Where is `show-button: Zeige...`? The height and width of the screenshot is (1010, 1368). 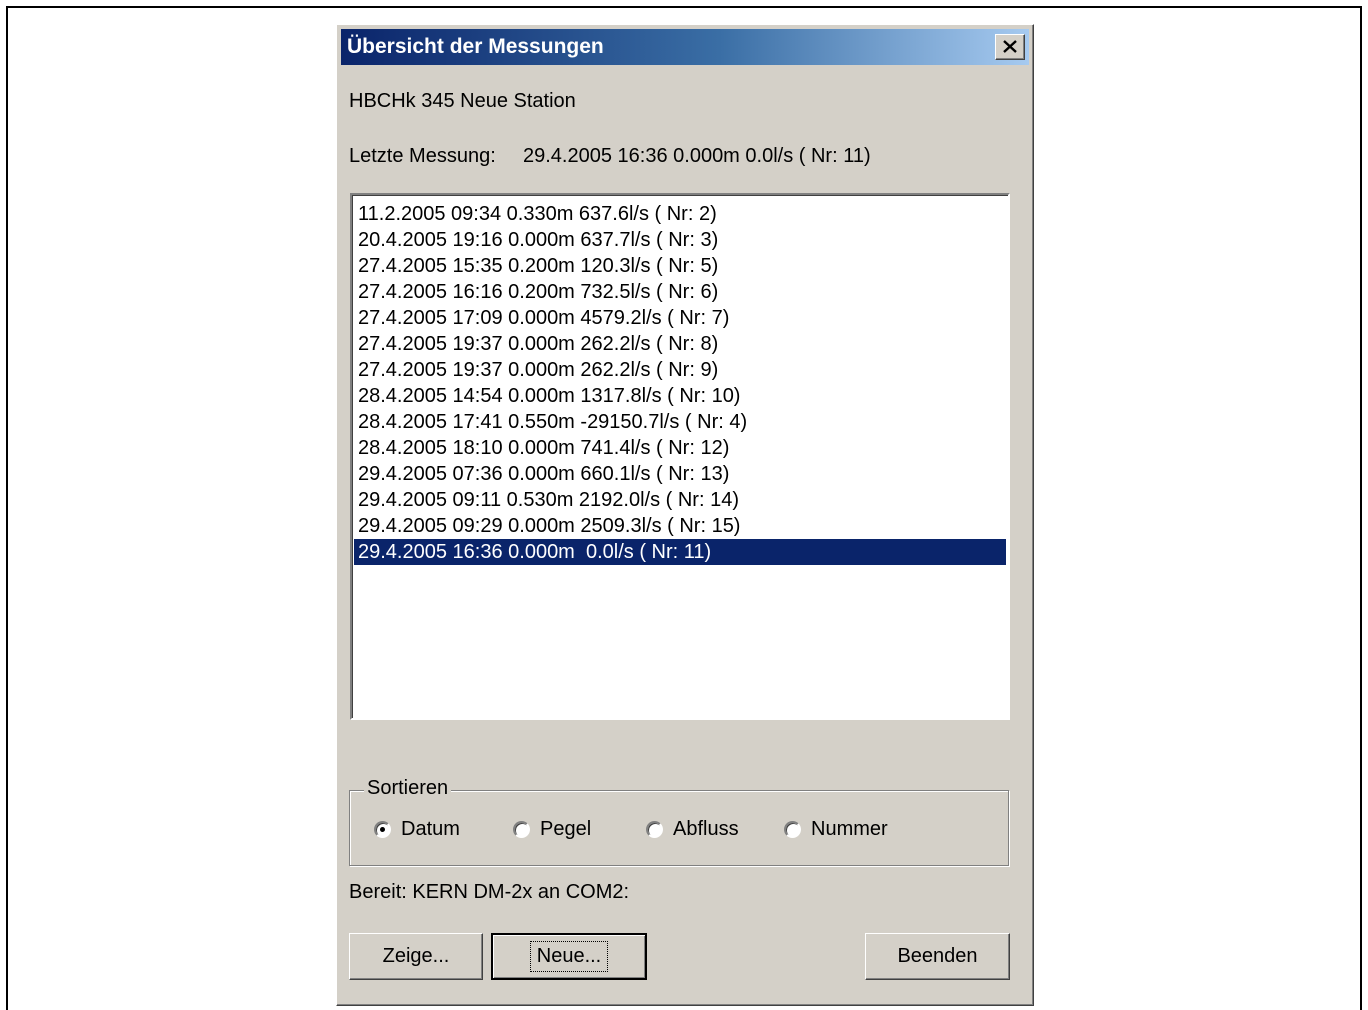
show-button: Zeige... is located at coordinates (416, 956).